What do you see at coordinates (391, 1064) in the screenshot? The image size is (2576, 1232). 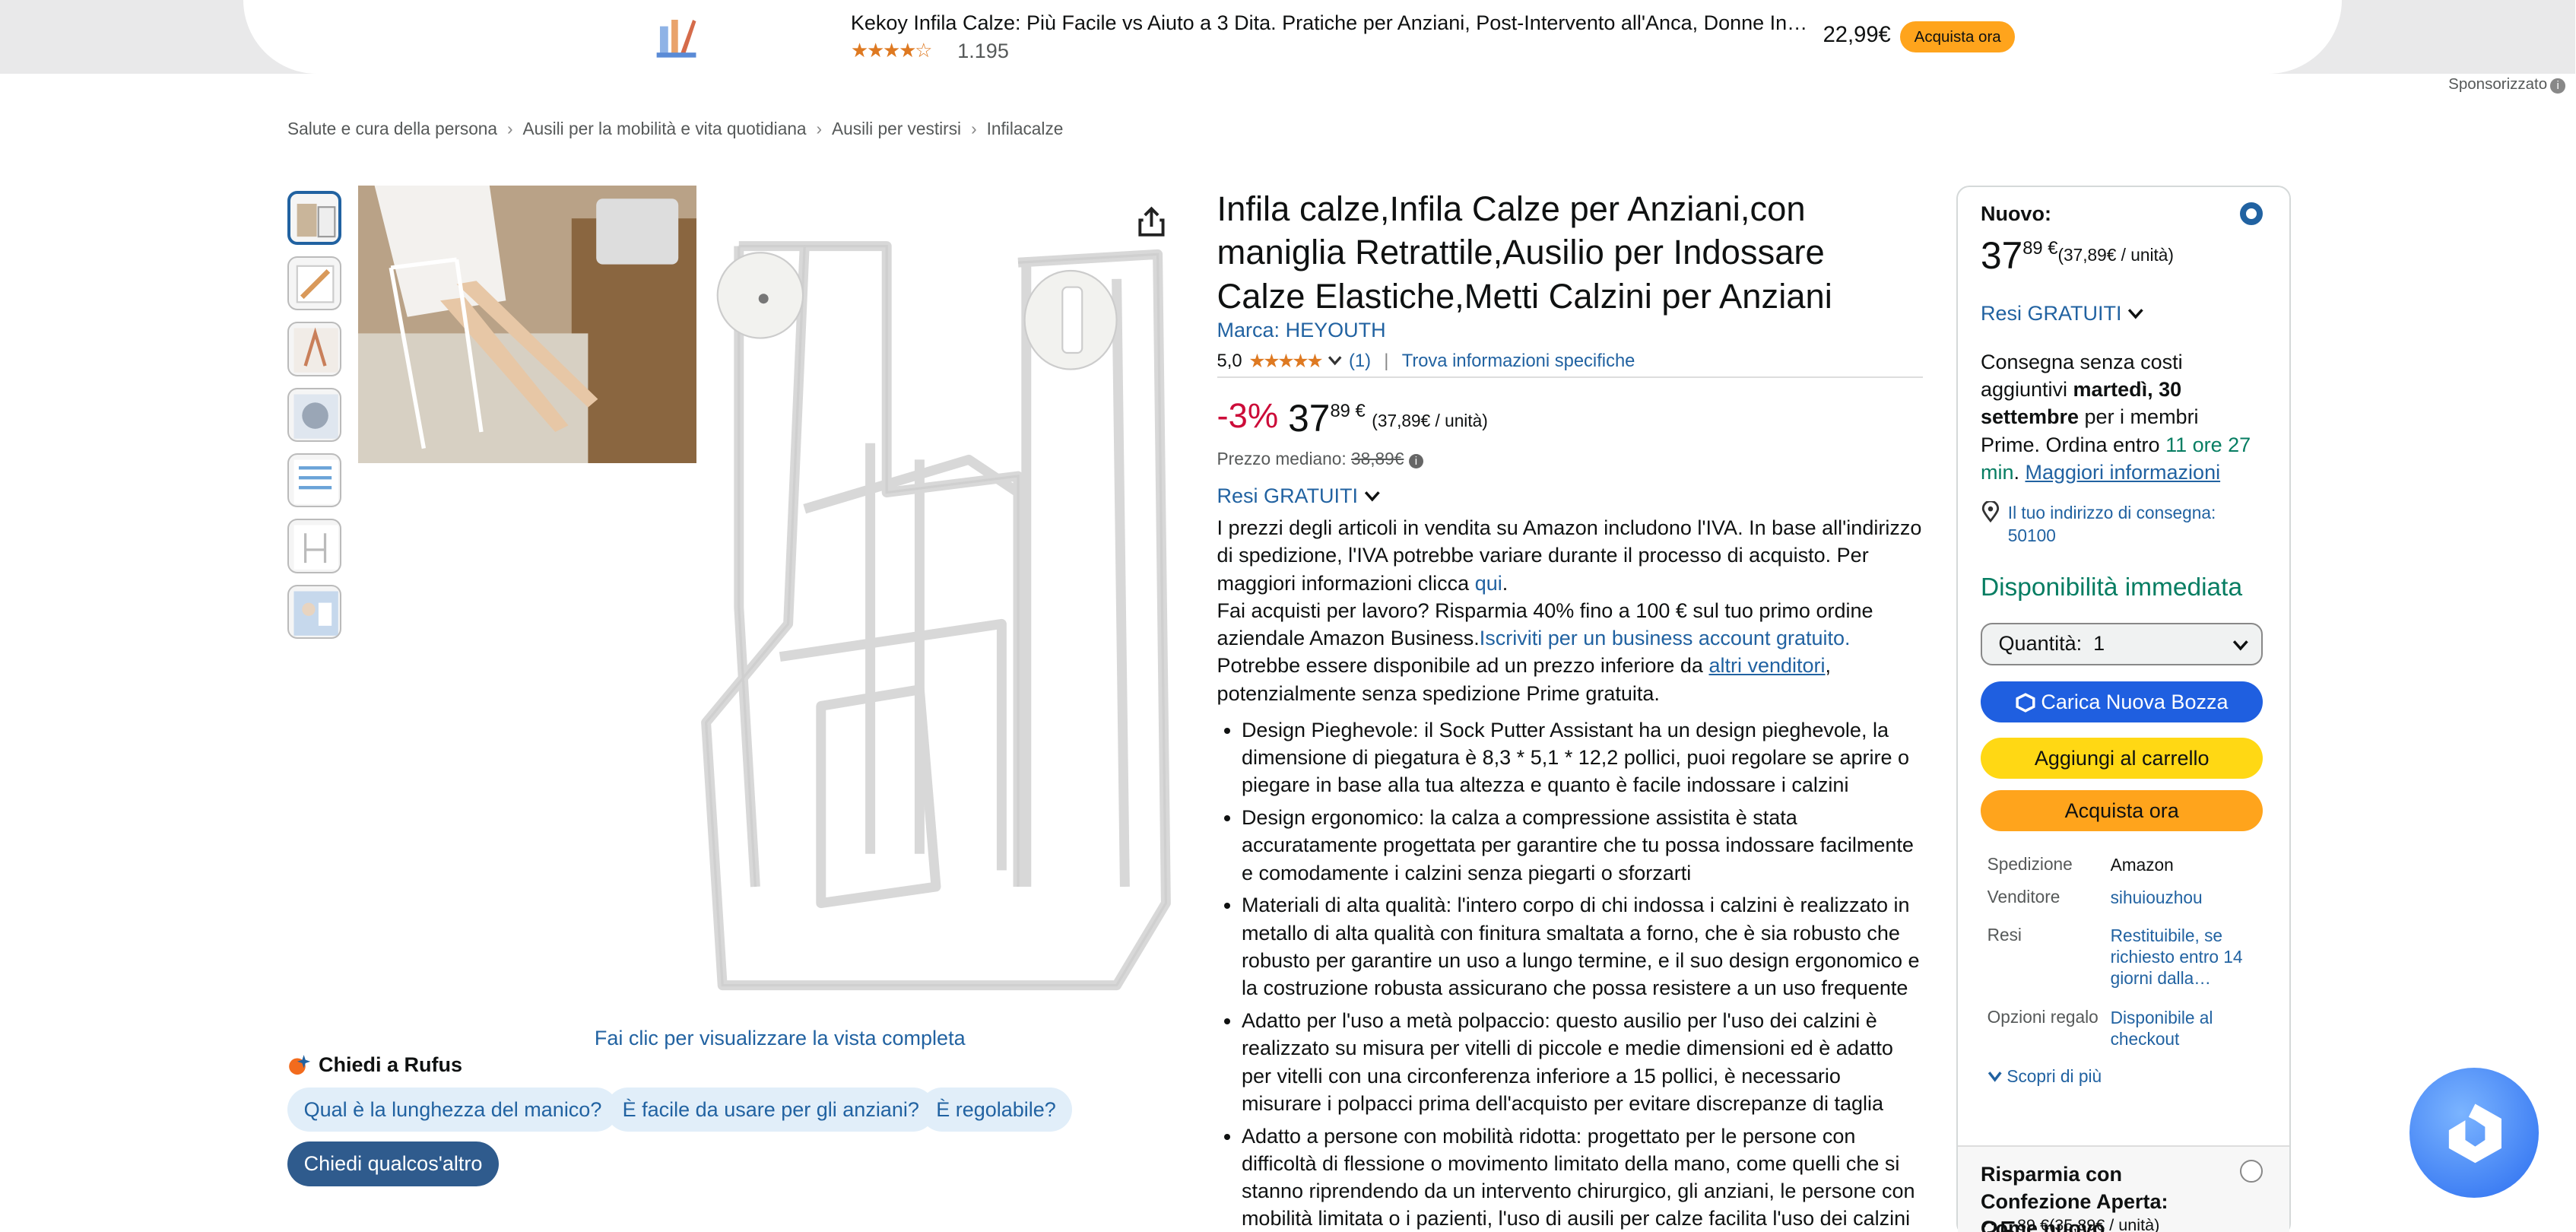 I see `rufus-title: Chiedi a Rufus` at bounding box center [391, 1064].